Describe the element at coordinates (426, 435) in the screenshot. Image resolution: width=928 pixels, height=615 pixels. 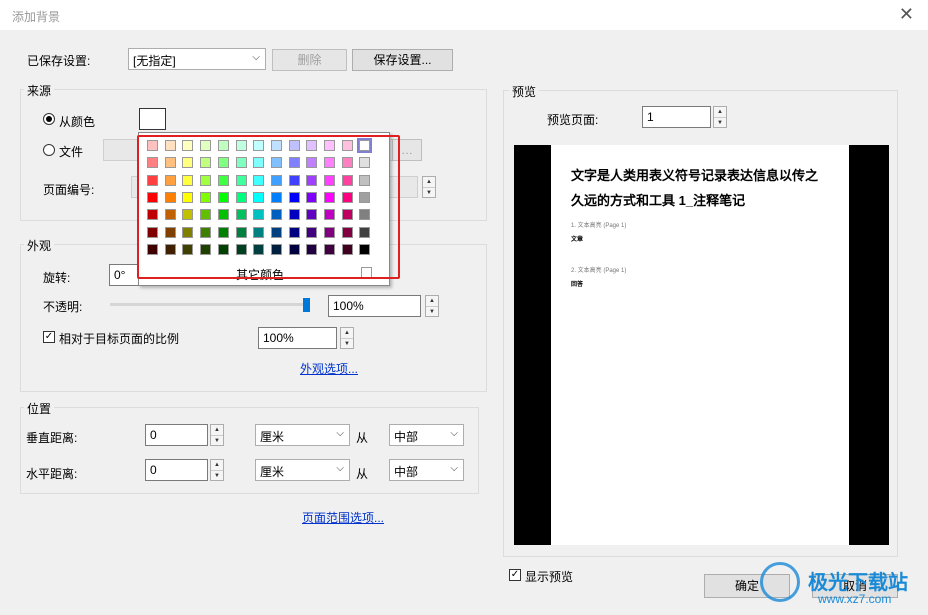
I see `vertical-anchor-select: 中部 ⌵` at that location.